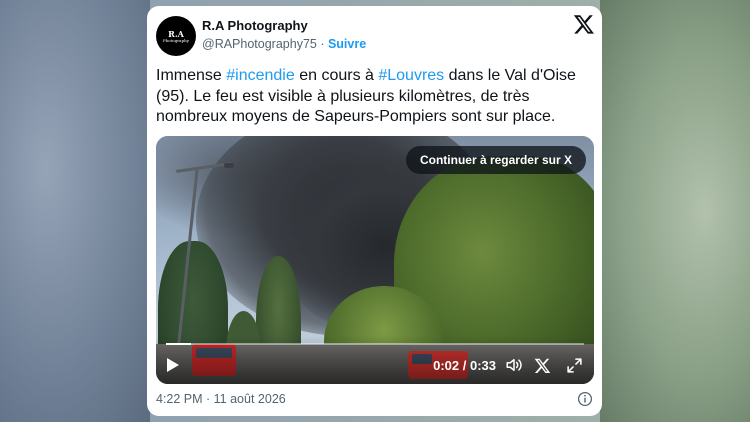 The width and height of the screenshot is (750, 422). I want to click on hashtag-incendie: #incendie, so click(260, 75).